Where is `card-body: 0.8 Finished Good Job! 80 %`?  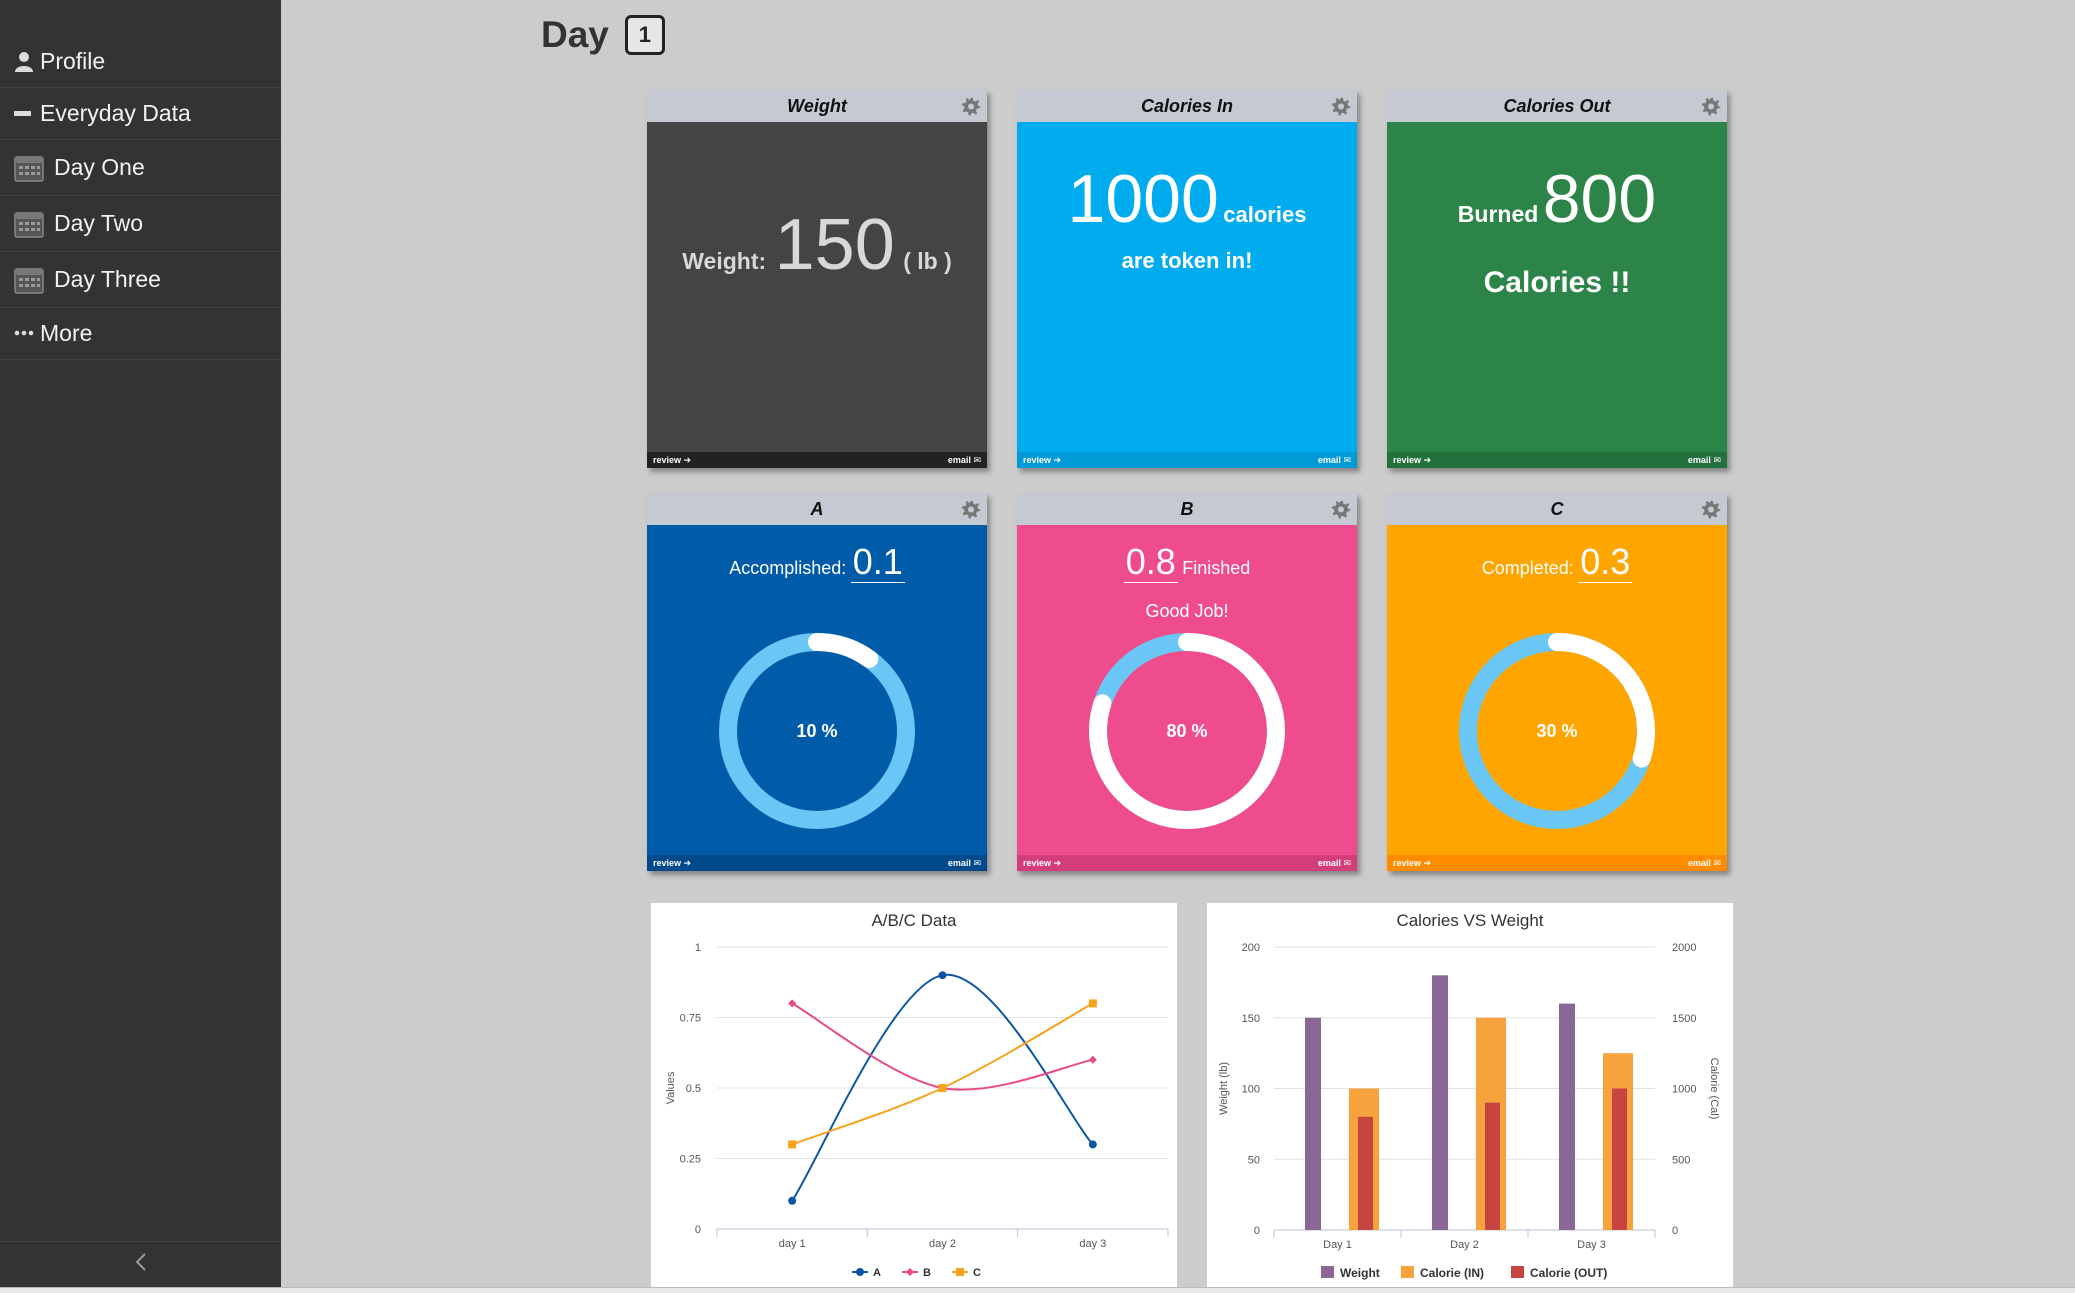
card-body: 0.8 Finished Good Job! 80 % is located at coordinates (1187, 690).